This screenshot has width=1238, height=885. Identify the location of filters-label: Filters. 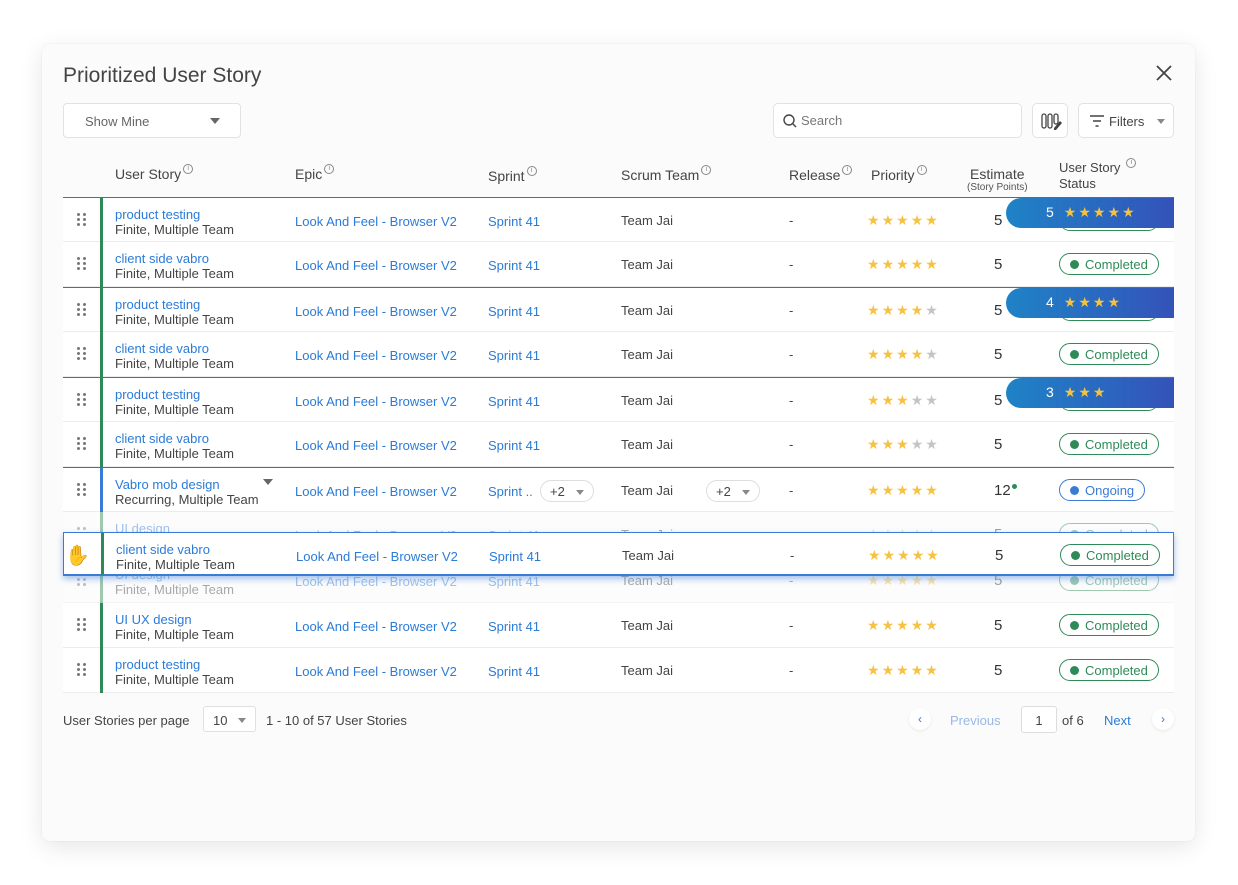
(1127, 121).